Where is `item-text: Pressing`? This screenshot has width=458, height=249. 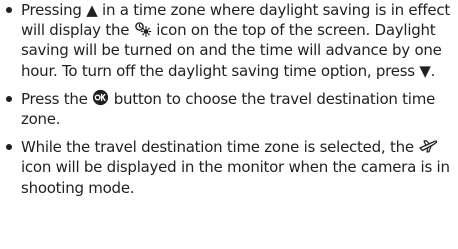
item-text: Pressing is located at coordinates (51, 10).